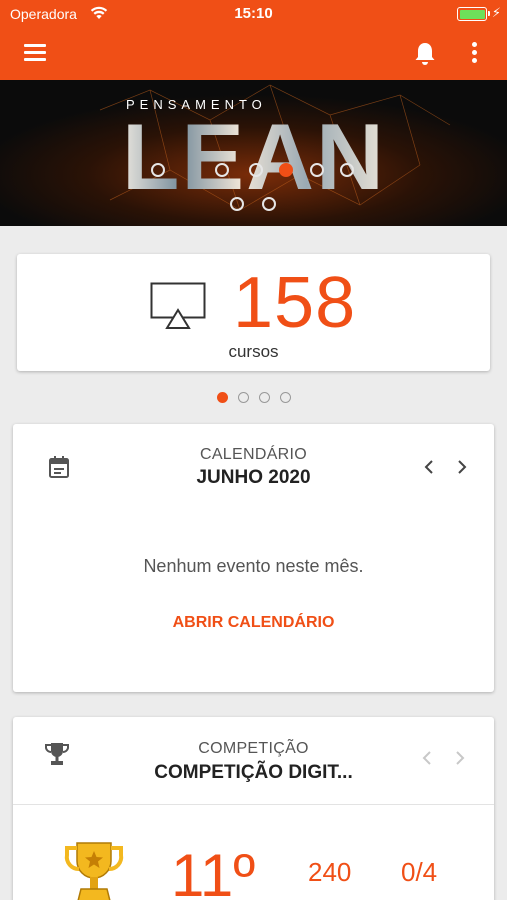  I want to click on more-vertical-icon, so click(474, 55).